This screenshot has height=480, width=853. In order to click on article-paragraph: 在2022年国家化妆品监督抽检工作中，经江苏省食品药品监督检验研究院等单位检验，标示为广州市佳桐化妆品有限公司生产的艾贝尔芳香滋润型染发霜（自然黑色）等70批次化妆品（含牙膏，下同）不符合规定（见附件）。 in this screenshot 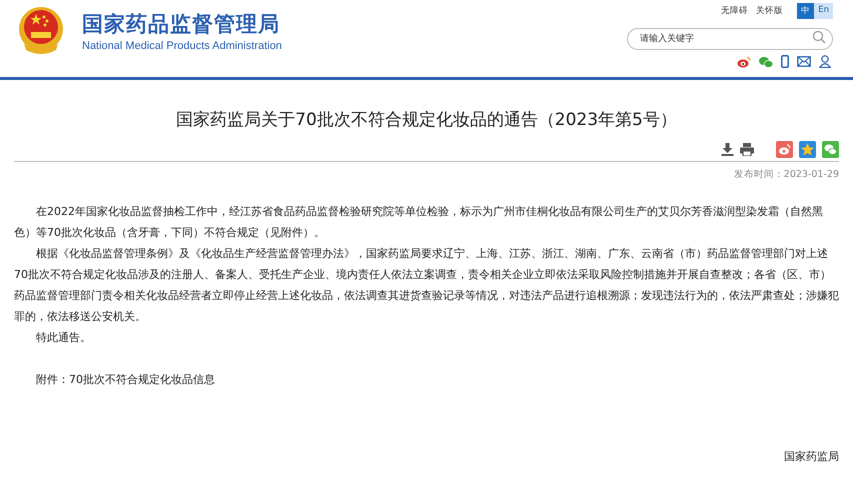, I will do `click(419, 222)`.